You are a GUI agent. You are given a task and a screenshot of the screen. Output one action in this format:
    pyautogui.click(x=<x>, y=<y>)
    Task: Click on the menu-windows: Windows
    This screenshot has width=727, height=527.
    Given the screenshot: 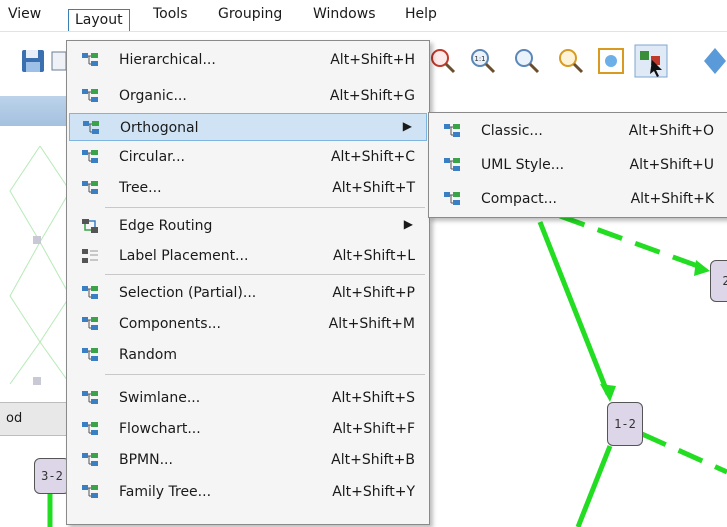 What is the action you would take?
    pyautogui.click(x=344, y=14)
    